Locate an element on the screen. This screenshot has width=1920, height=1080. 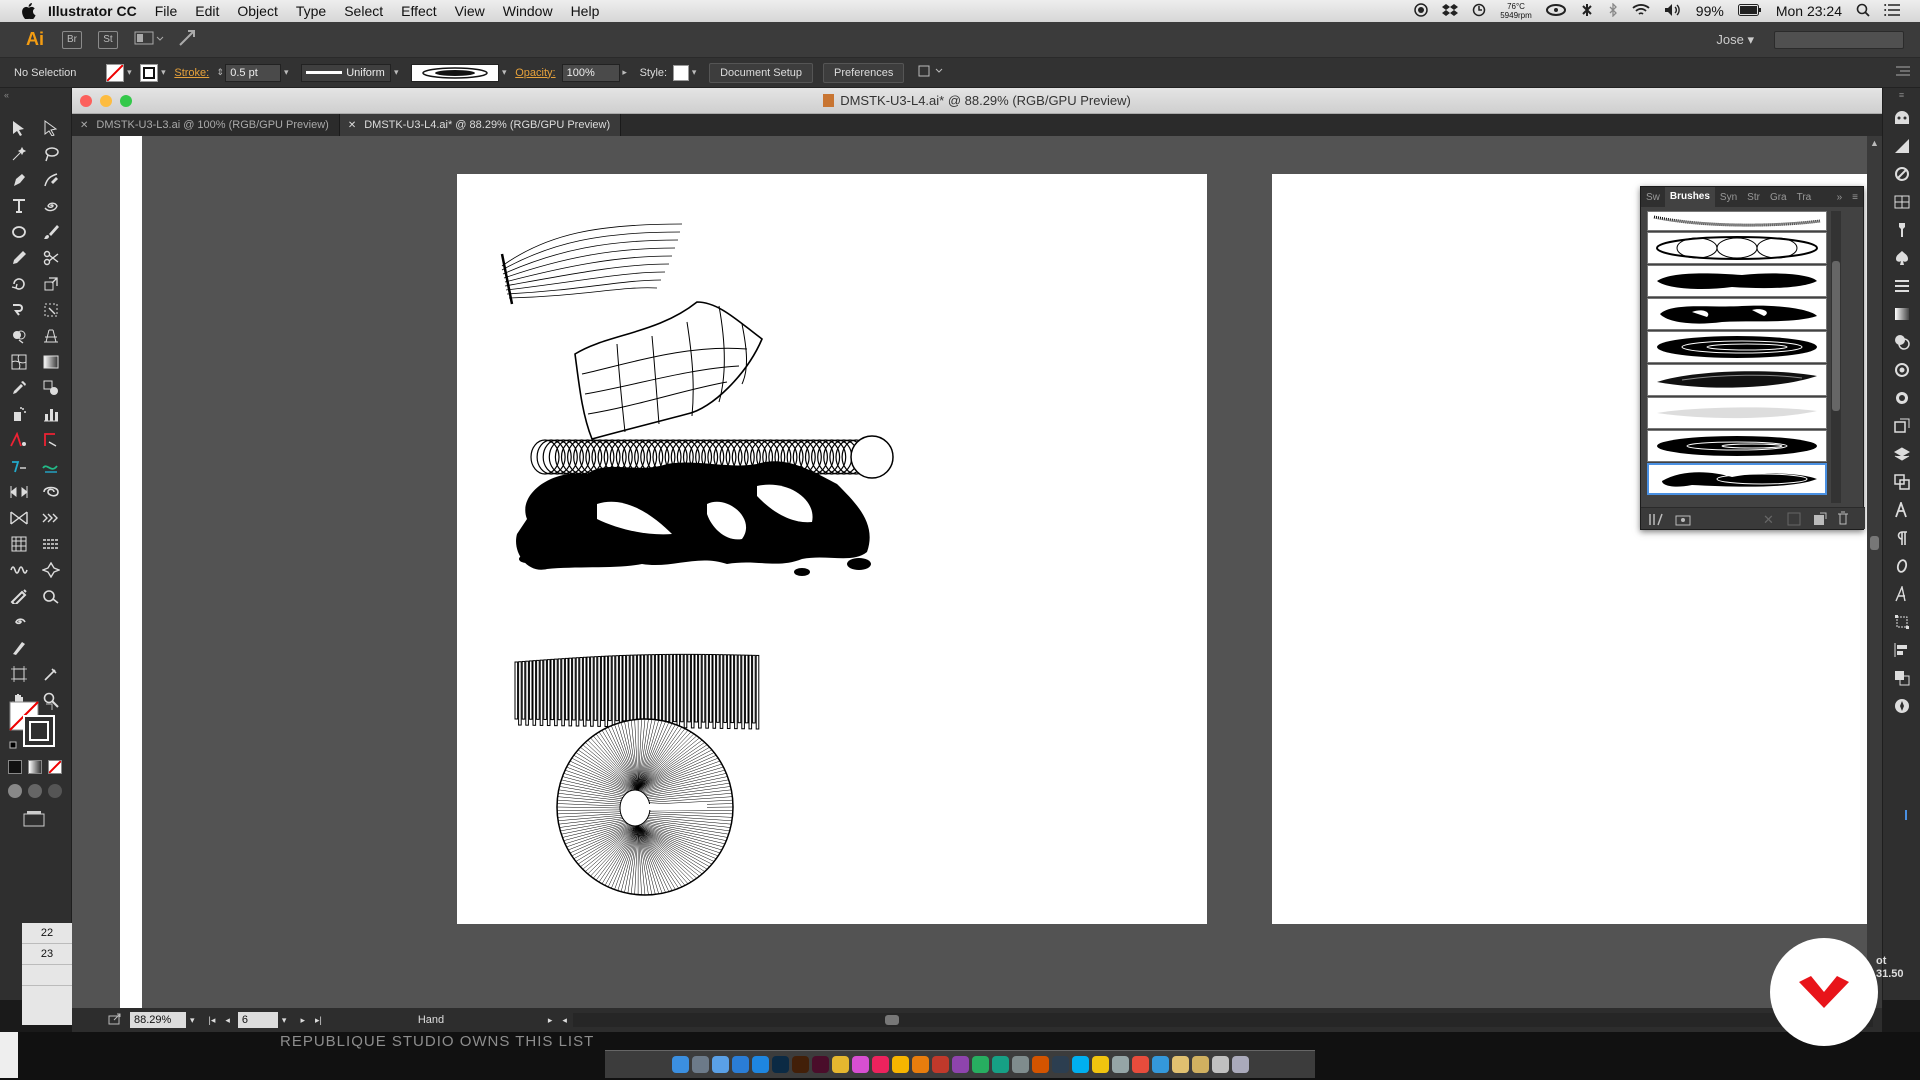
gradient-tool-icon is located at coordinates (51, 362).